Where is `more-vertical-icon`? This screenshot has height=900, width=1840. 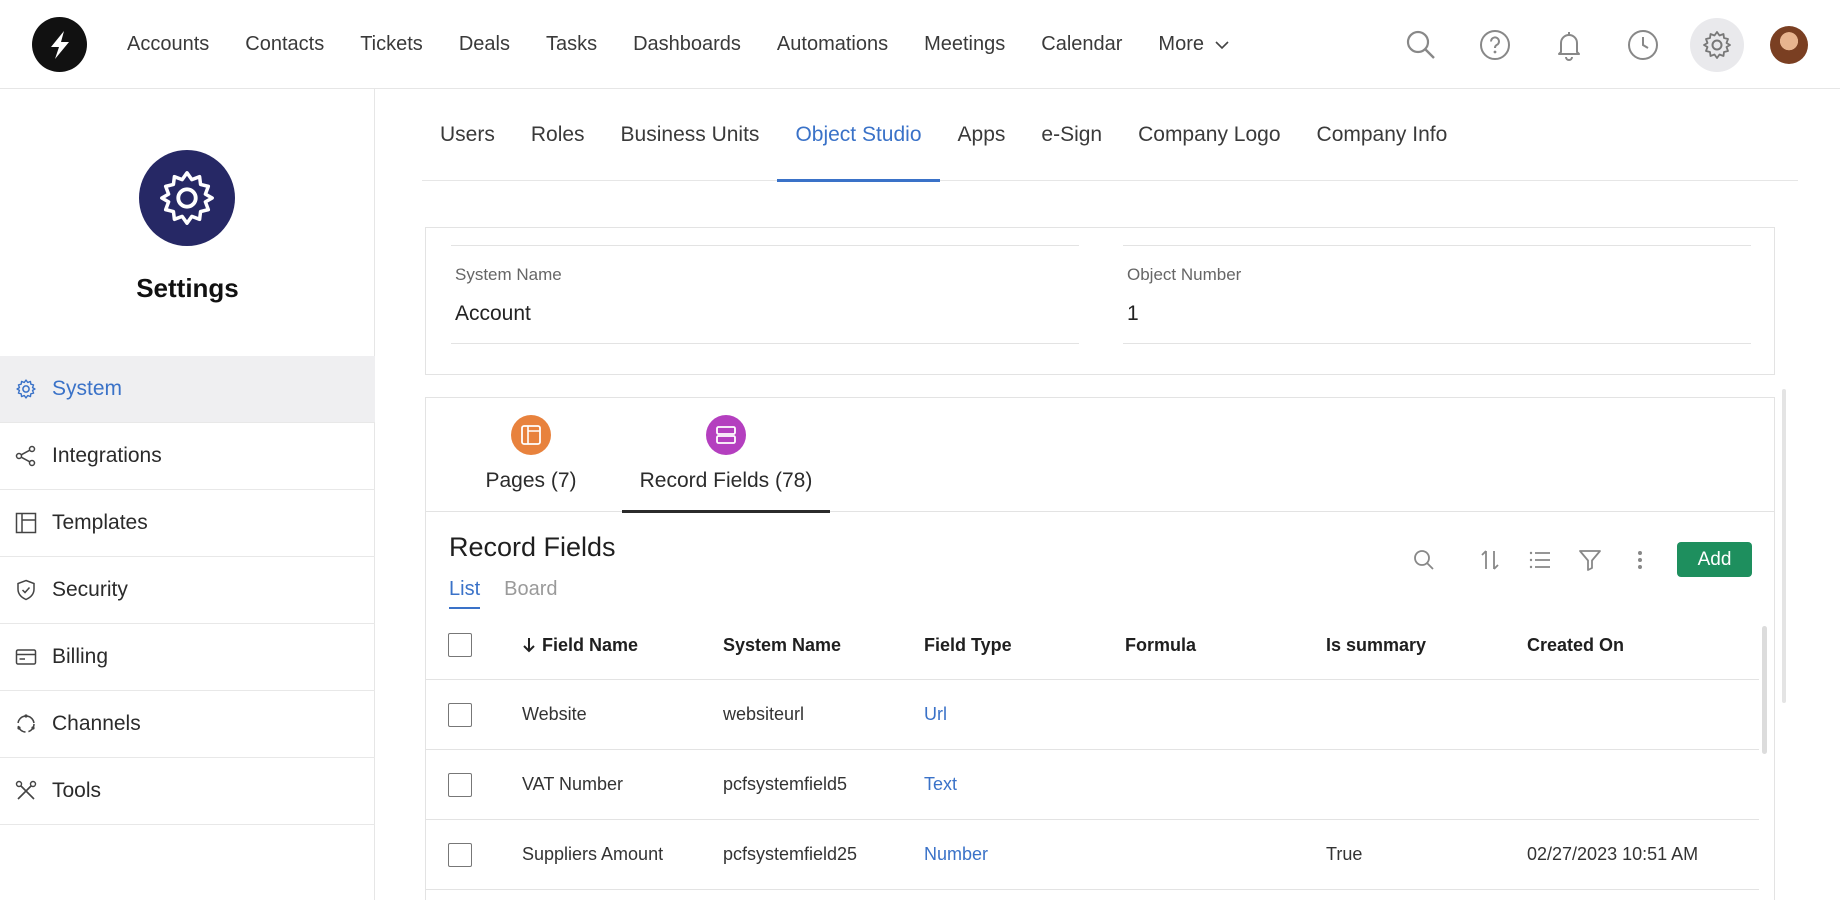 more-vertical-icon is located at coordinates (1640, 559).